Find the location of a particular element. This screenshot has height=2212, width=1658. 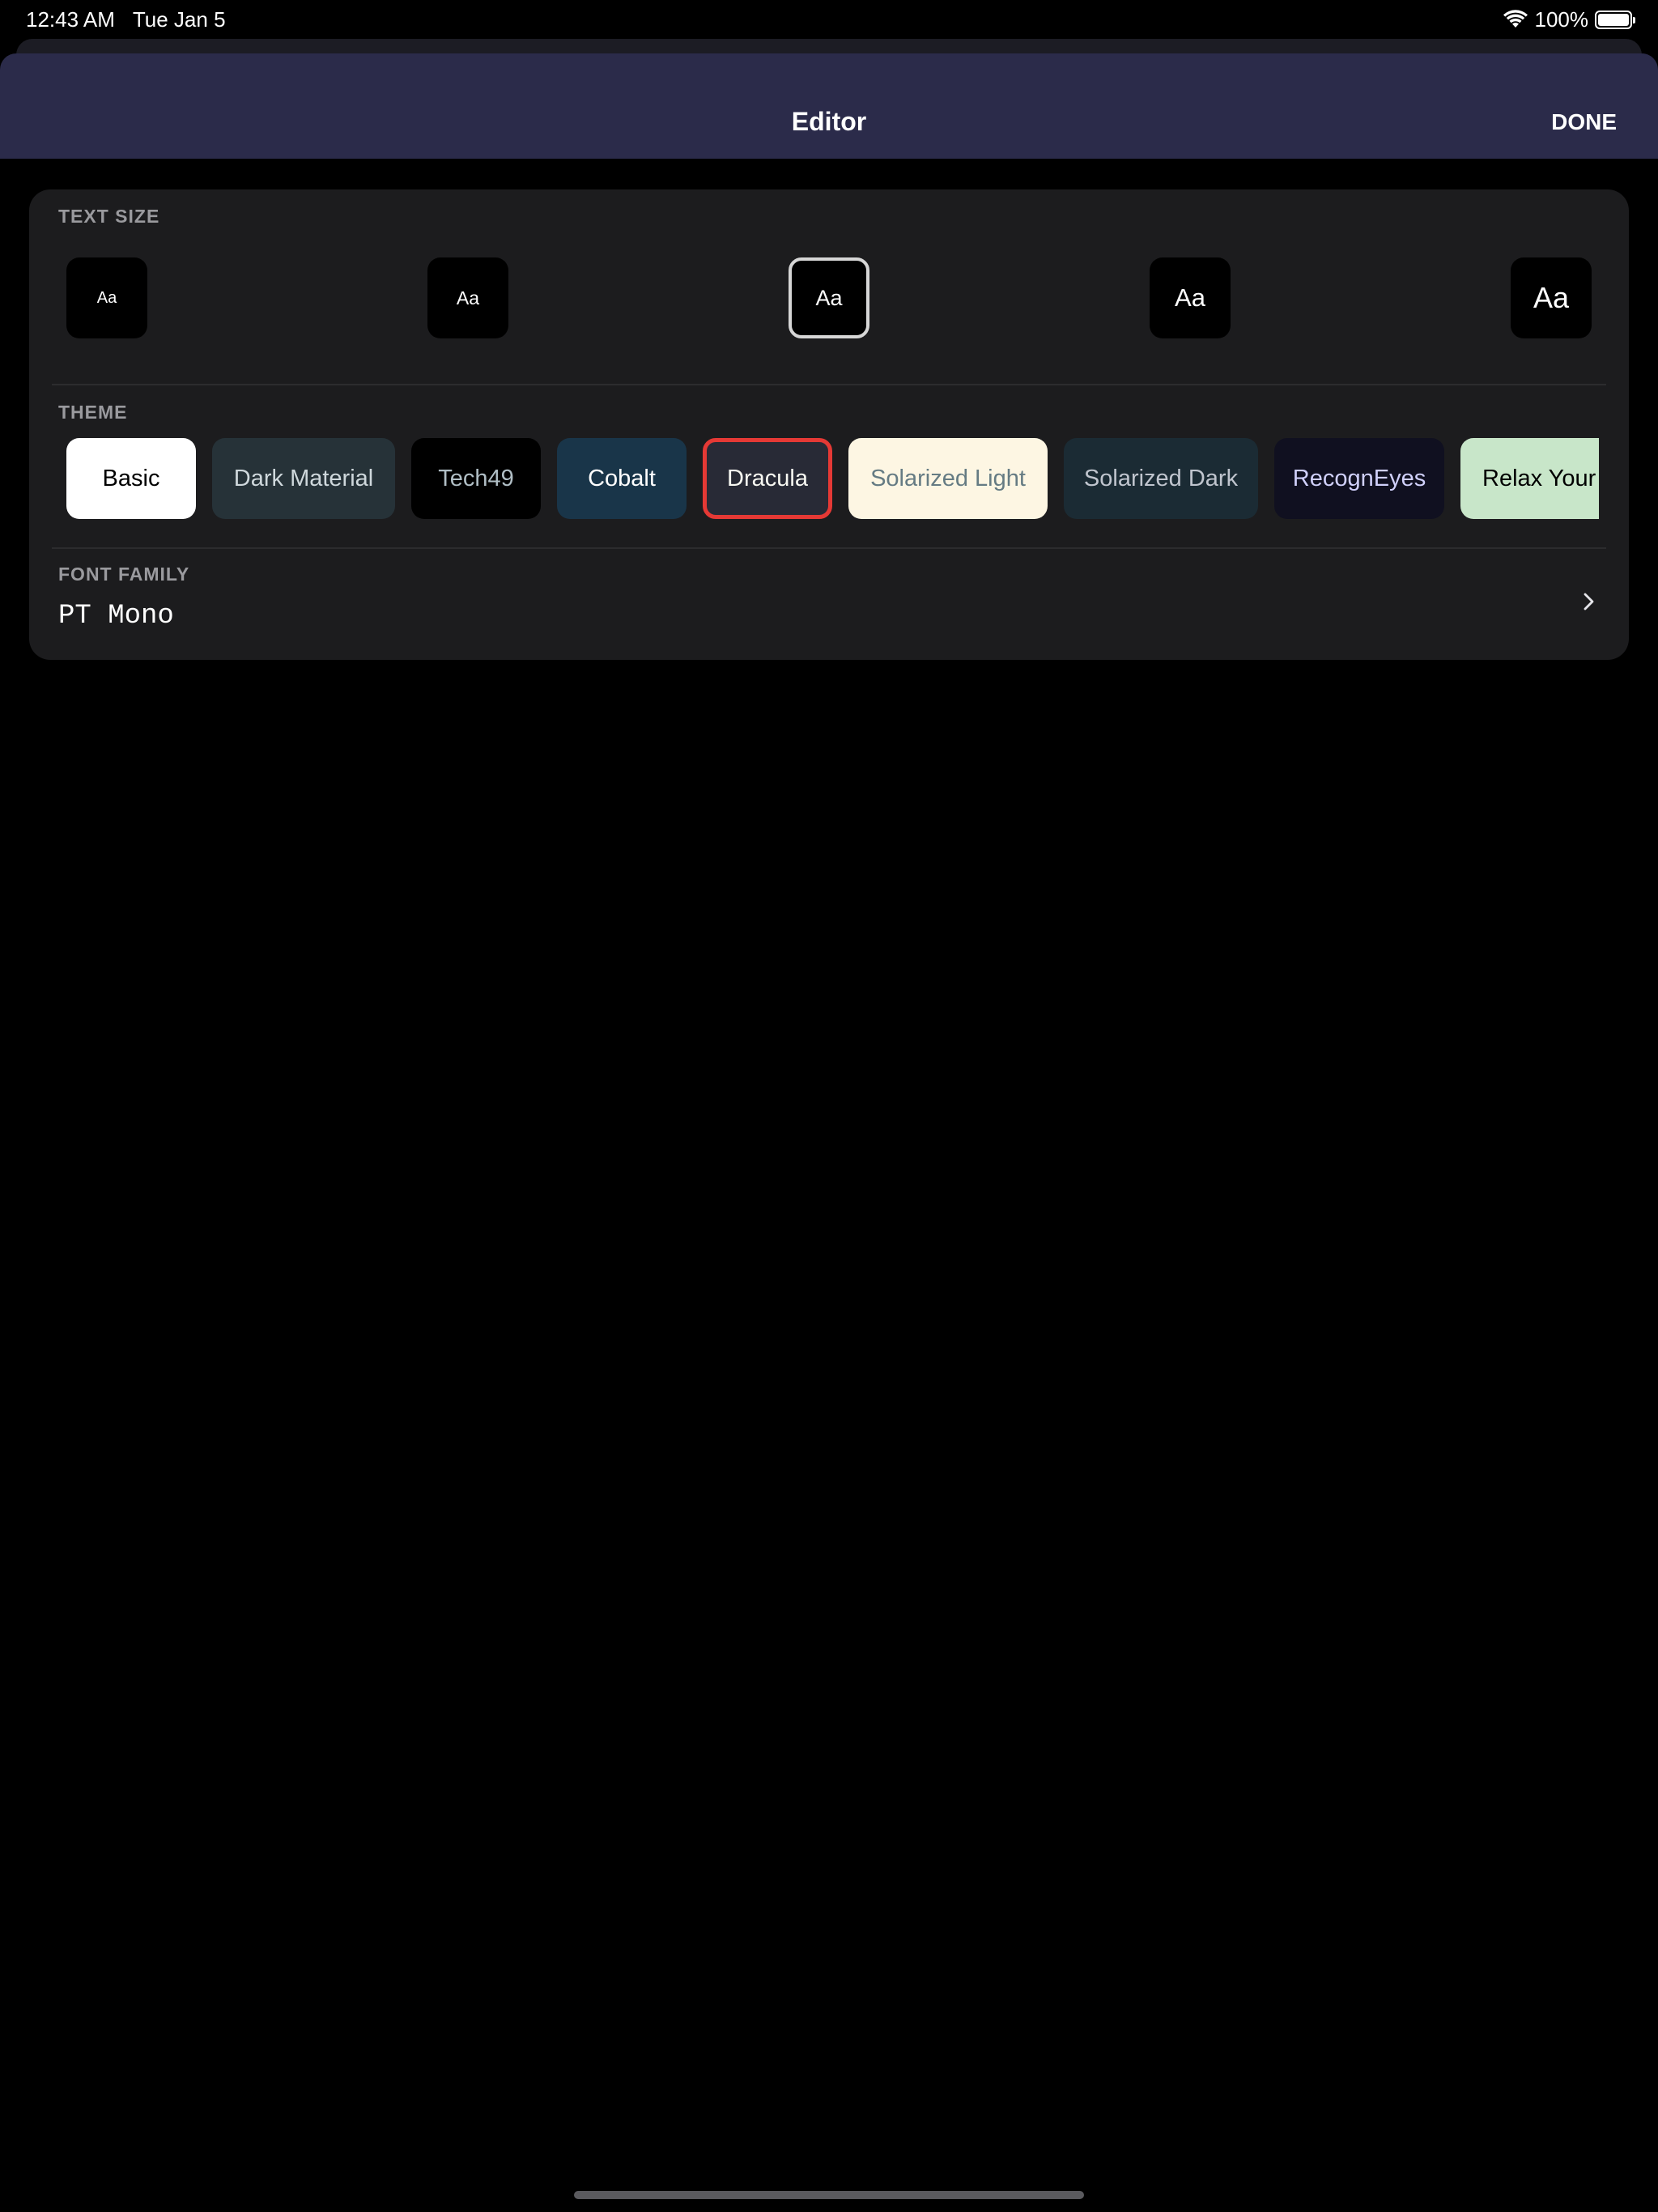

battery-cap is located at coordinates (1634, 19).